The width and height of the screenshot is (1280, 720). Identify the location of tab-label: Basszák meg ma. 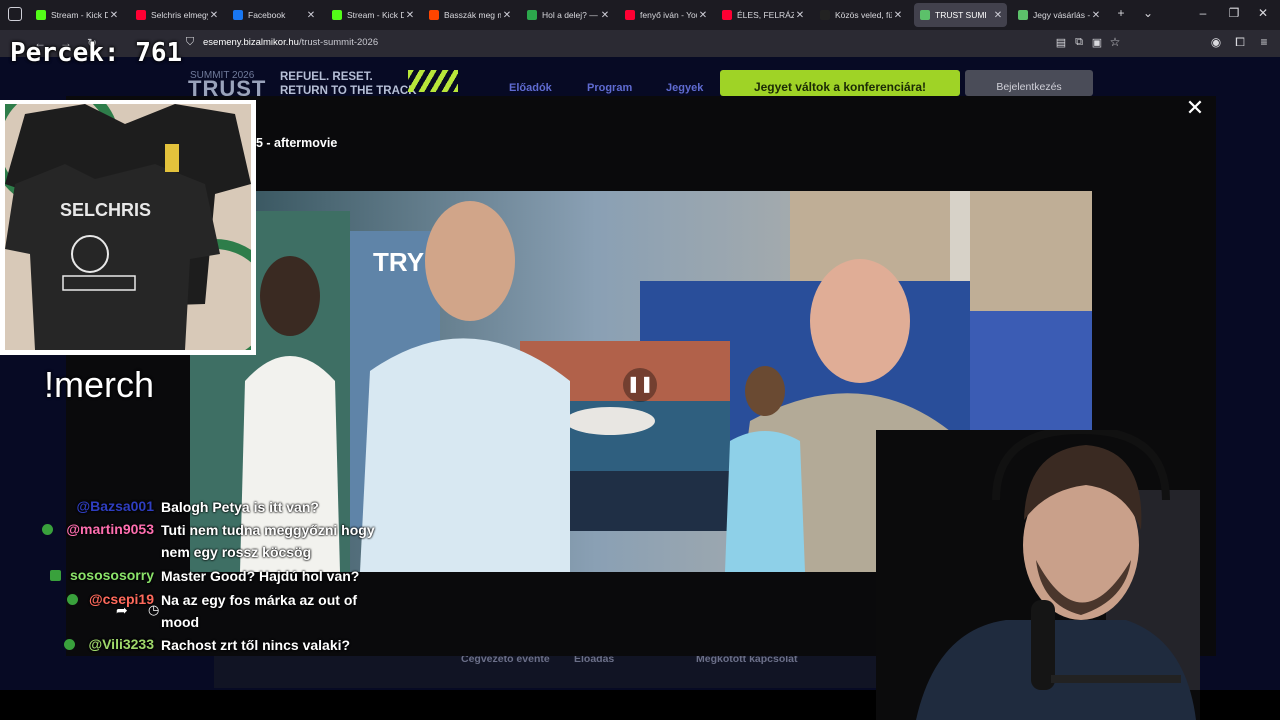
(472, 15).